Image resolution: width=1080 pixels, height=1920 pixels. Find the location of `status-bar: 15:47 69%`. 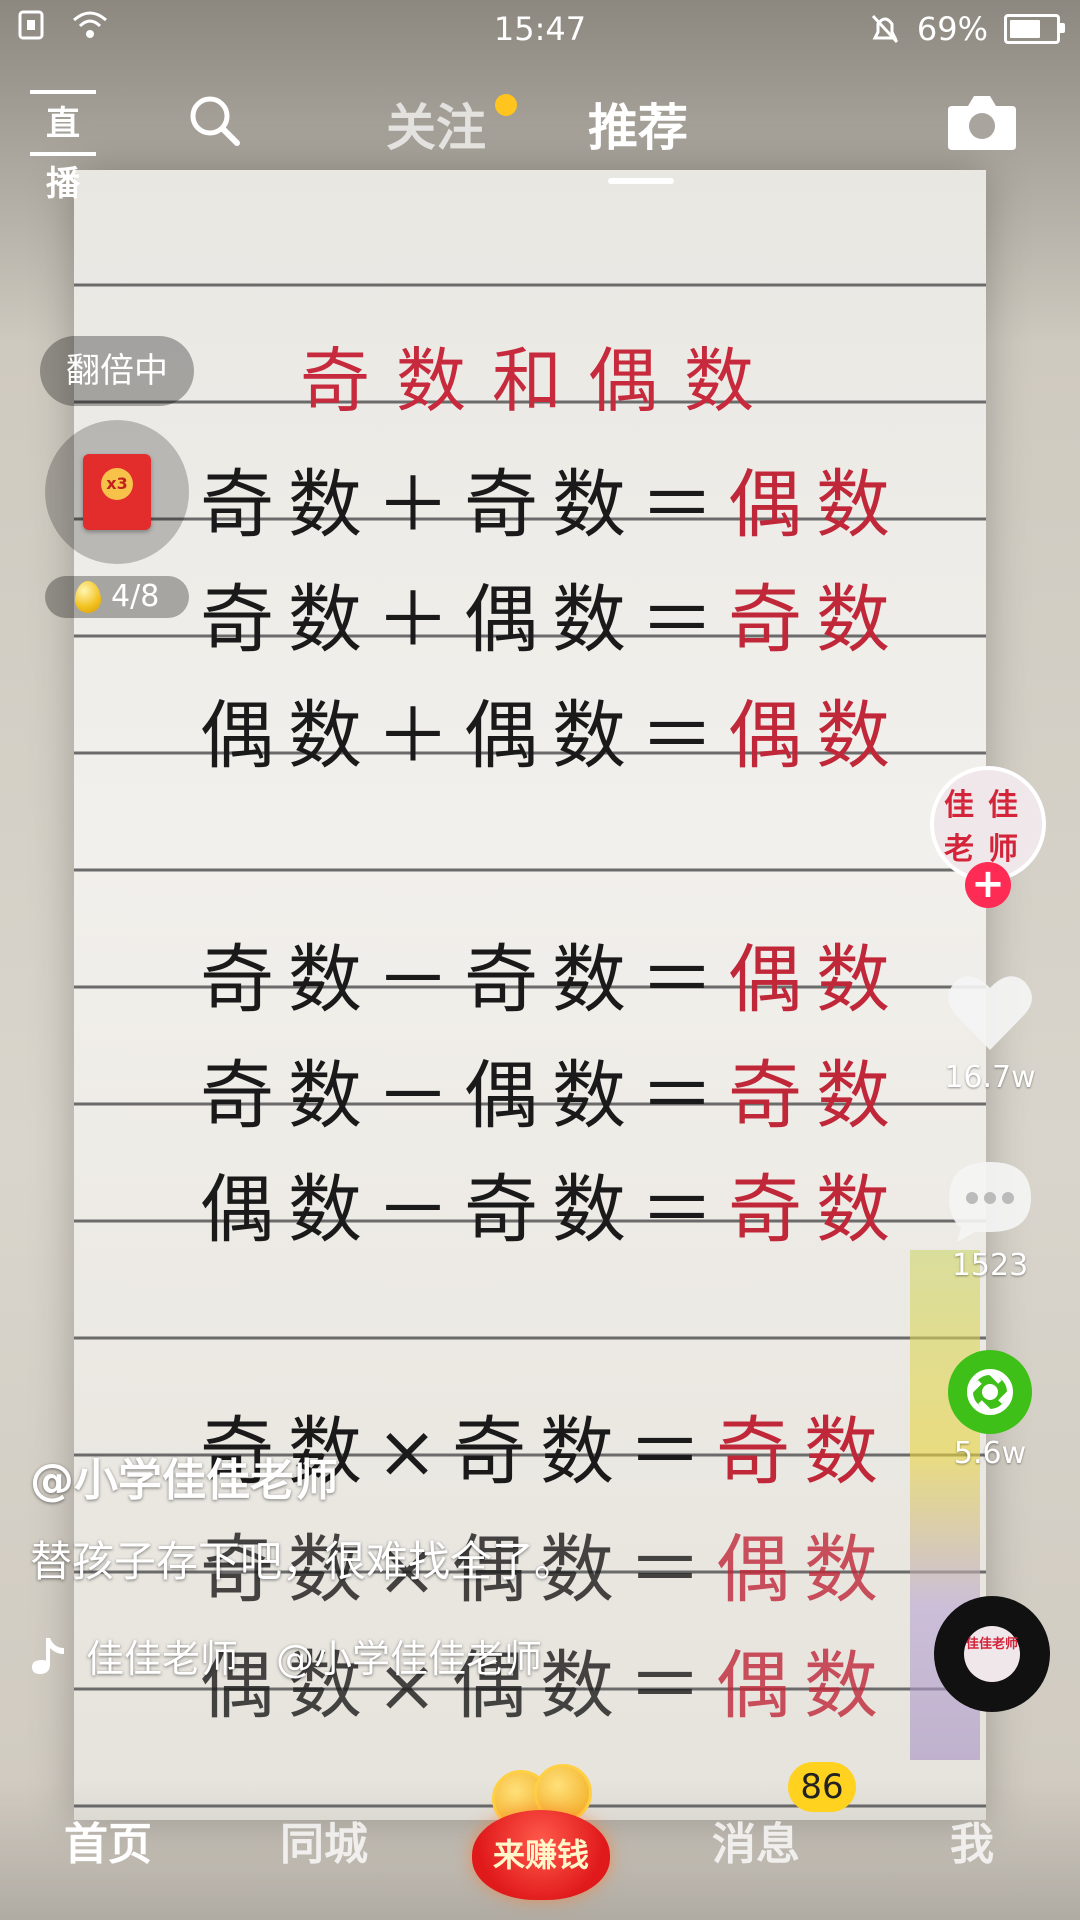

status-bar: 15:47 69% is located at coordinates (540, 30).